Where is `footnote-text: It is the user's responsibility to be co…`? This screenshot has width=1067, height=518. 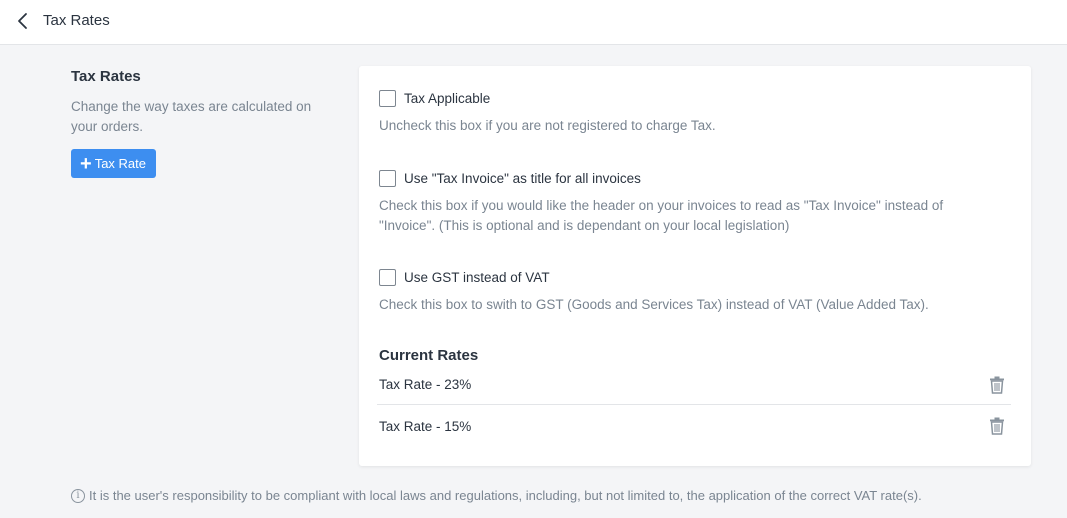
footnote-text: It is the user's responsibility to be co… is located at coordinates (505, 495).